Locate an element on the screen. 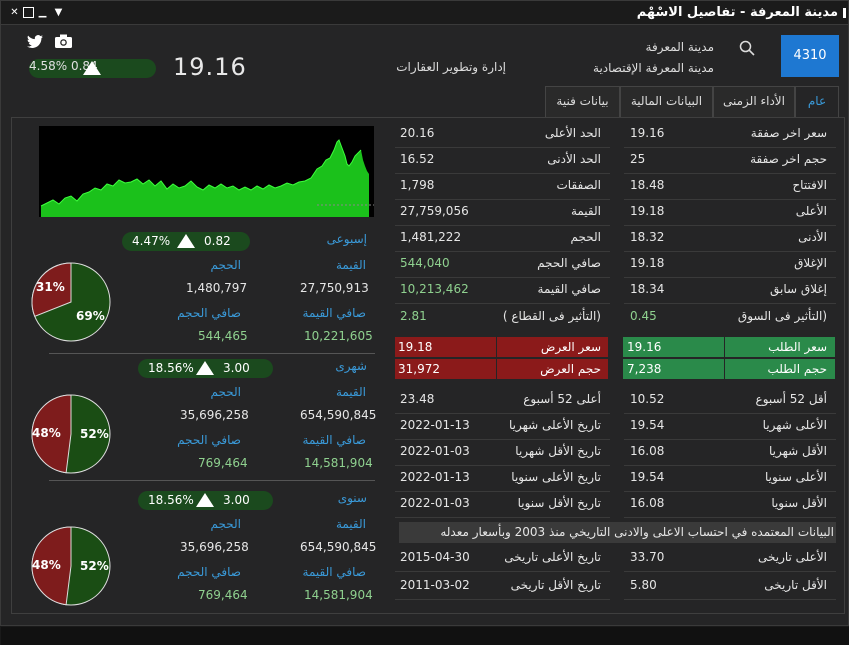 This screenshot has height=645, width=849. menu-dropdown-icon: ▼ is located at coordinates (58, 12).